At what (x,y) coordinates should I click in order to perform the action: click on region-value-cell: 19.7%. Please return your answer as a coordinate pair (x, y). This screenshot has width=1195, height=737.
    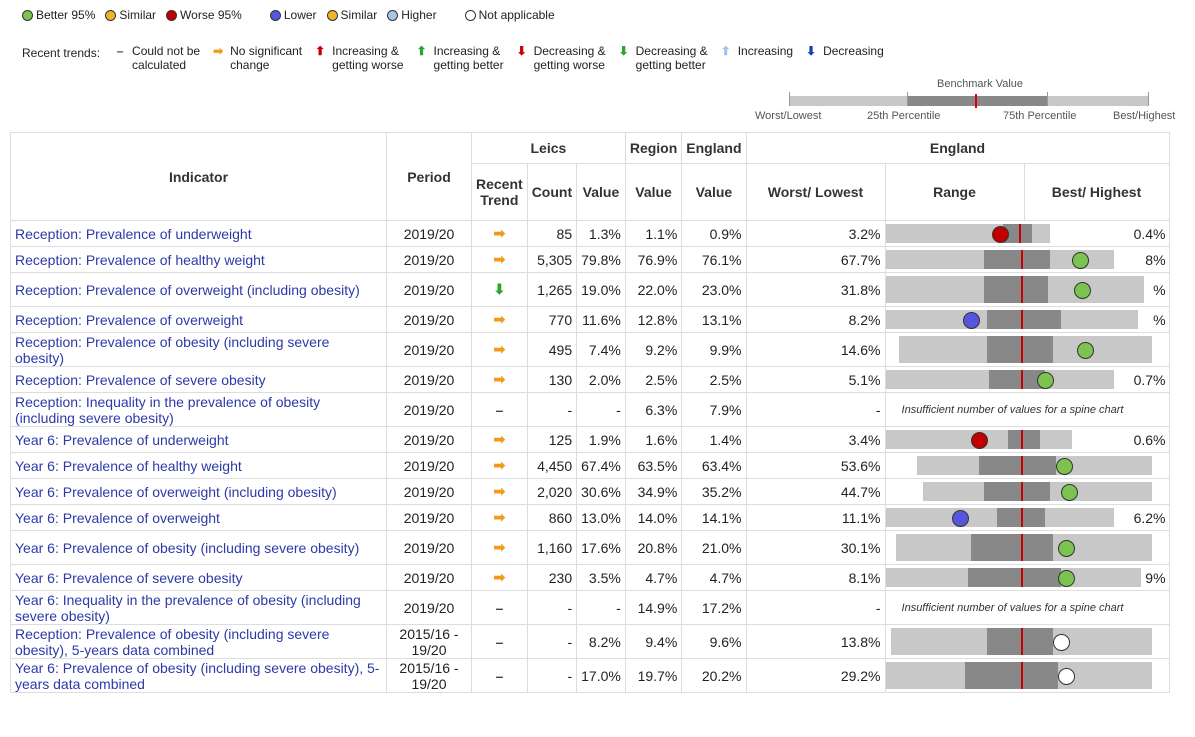
    Looking at the image, I should click on (653, 675).